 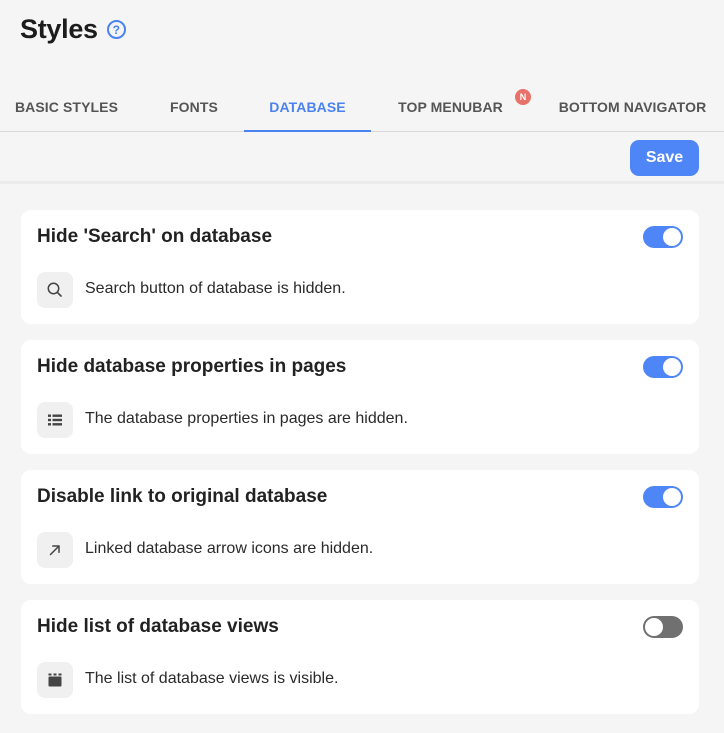 What do you see at coordinates (229, 548) in the screenshot?
I see `setting-description: Linked database arrow icons are hidden.` at bounding box center [229, 548].